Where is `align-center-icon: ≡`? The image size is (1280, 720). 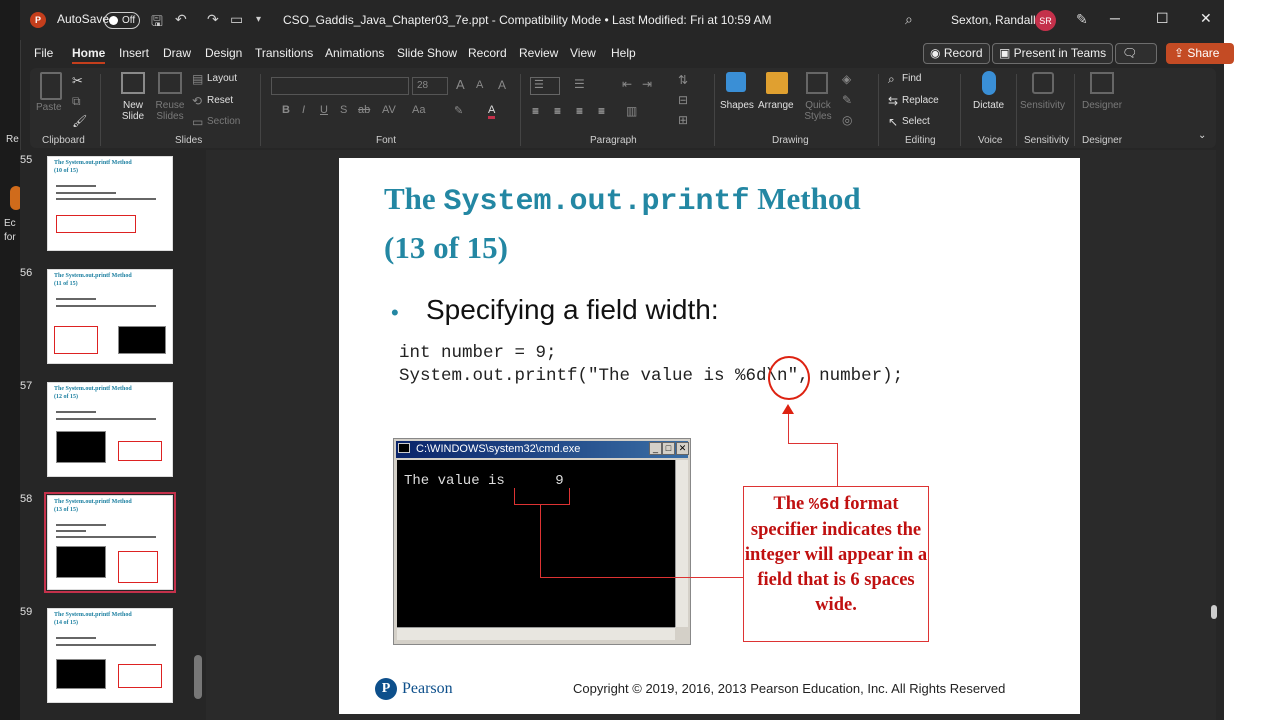 align-center-icon: ≡ is located at coordinates (557, 111).